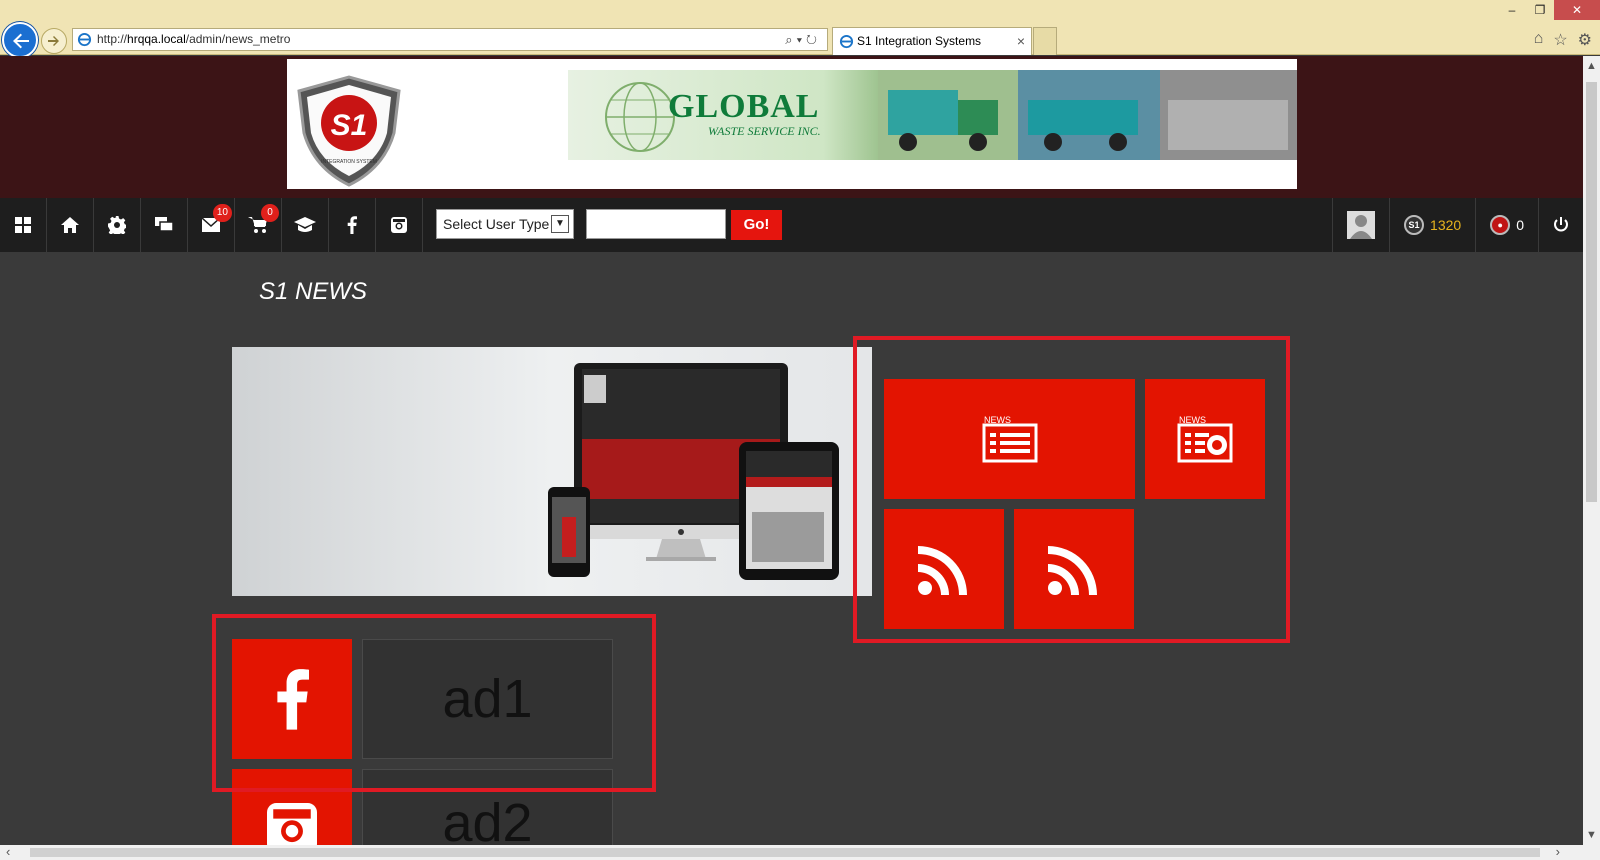 The width and height of the screenshot is (1600, 860). Describe the element at coordinates (238, 39) in the screenshot. I see `url-path: /admin/news_metro` at that location.